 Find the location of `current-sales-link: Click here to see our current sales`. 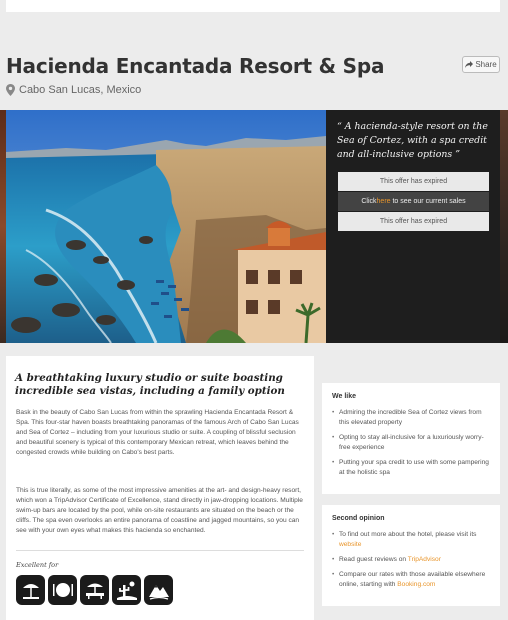

current-sales-link: Click here to see our current sales is located at coordinates (413, 201).